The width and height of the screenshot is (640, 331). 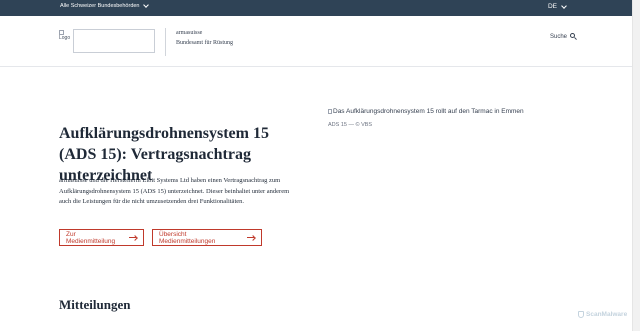 What do you see at coordinates (187, 237) in the screenshot?
I see `overview-label: Übersicht Medienmitteilungen` at bounding box center [187, 237].